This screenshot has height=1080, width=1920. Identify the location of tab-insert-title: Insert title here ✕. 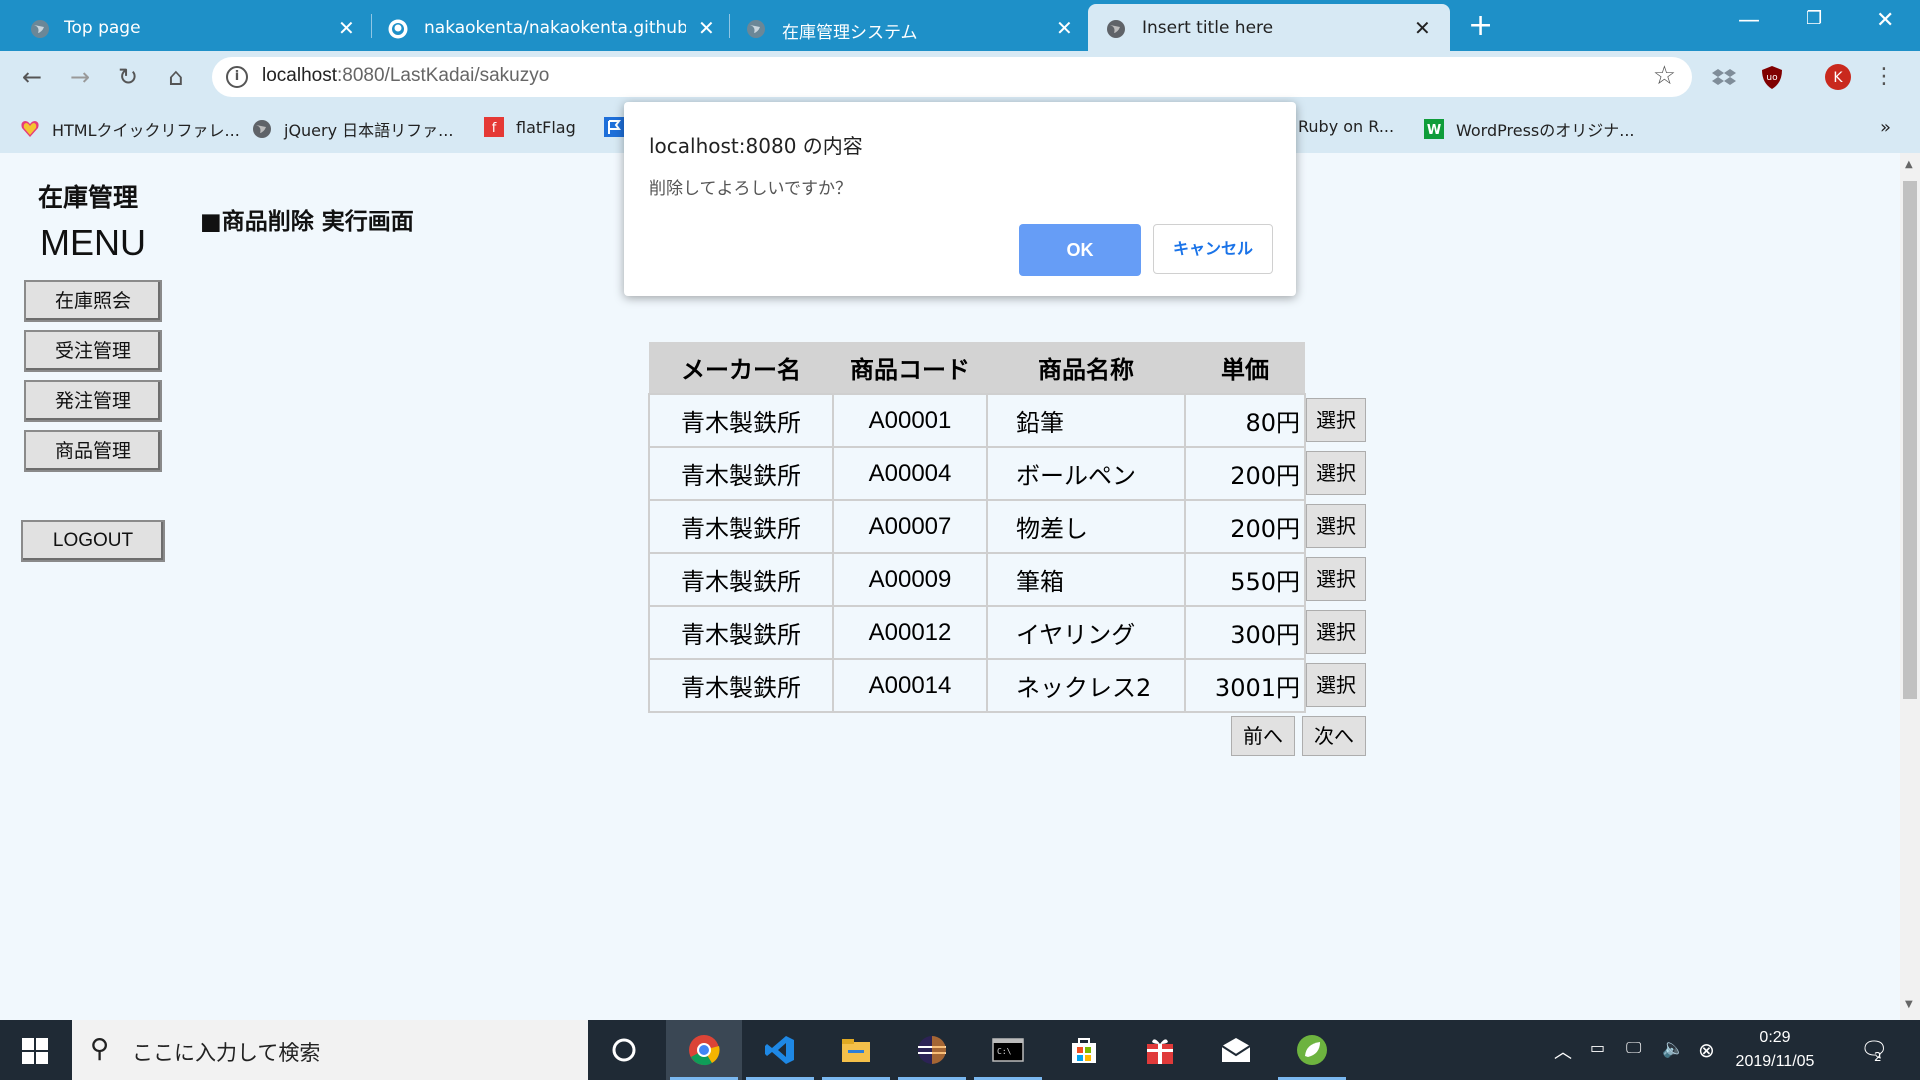
(1269, 27).